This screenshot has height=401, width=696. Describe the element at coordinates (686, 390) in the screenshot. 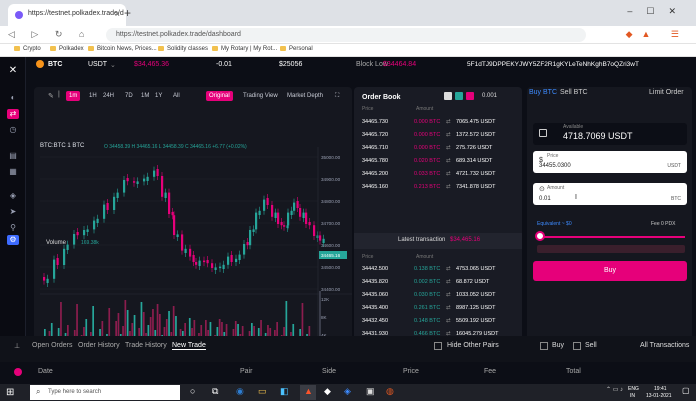

I see `notifications-icon: ▢` at that location.